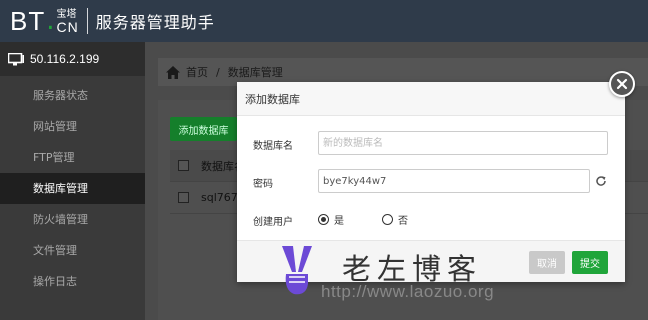  I want to click on logo-cn-stack: 宝塔 CN, so click(67, 22).